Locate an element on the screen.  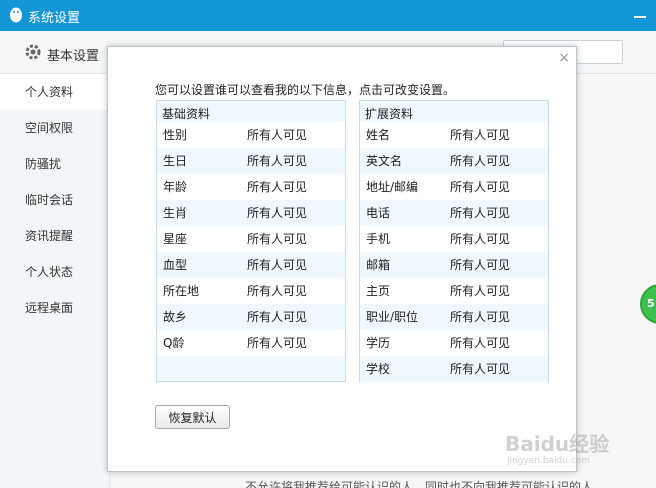
table-row: 生日 所有人可见 is located at coordinates (251, 161).